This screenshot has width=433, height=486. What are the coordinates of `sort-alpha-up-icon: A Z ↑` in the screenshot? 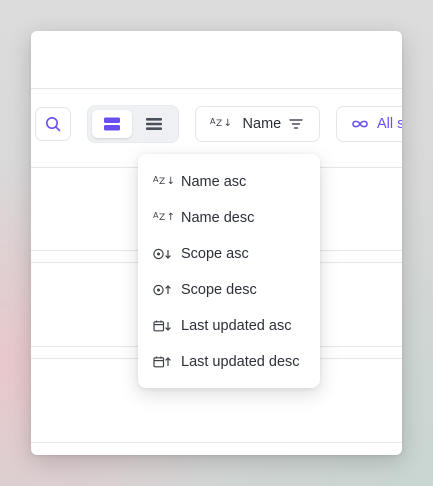 It's located at (164, 217).